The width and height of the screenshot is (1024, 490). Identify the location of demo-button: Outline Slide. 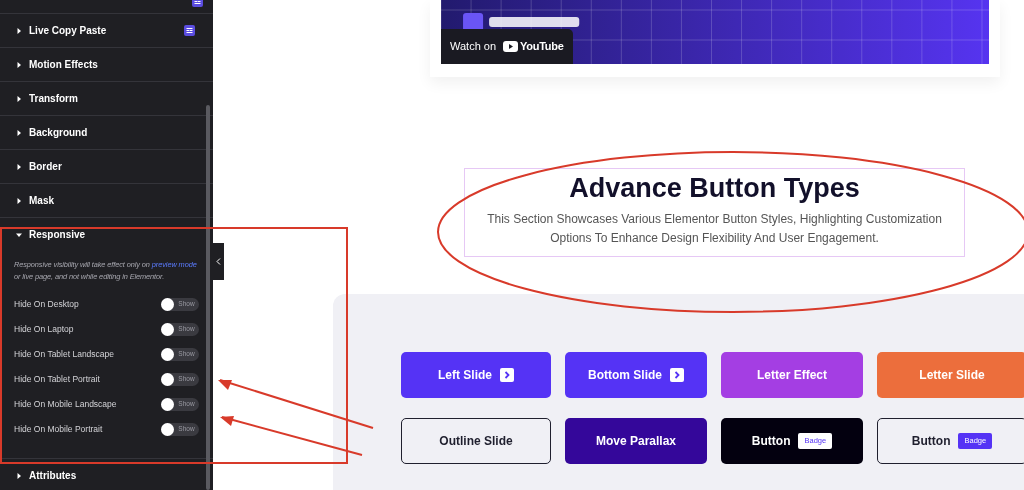
(476, 441).